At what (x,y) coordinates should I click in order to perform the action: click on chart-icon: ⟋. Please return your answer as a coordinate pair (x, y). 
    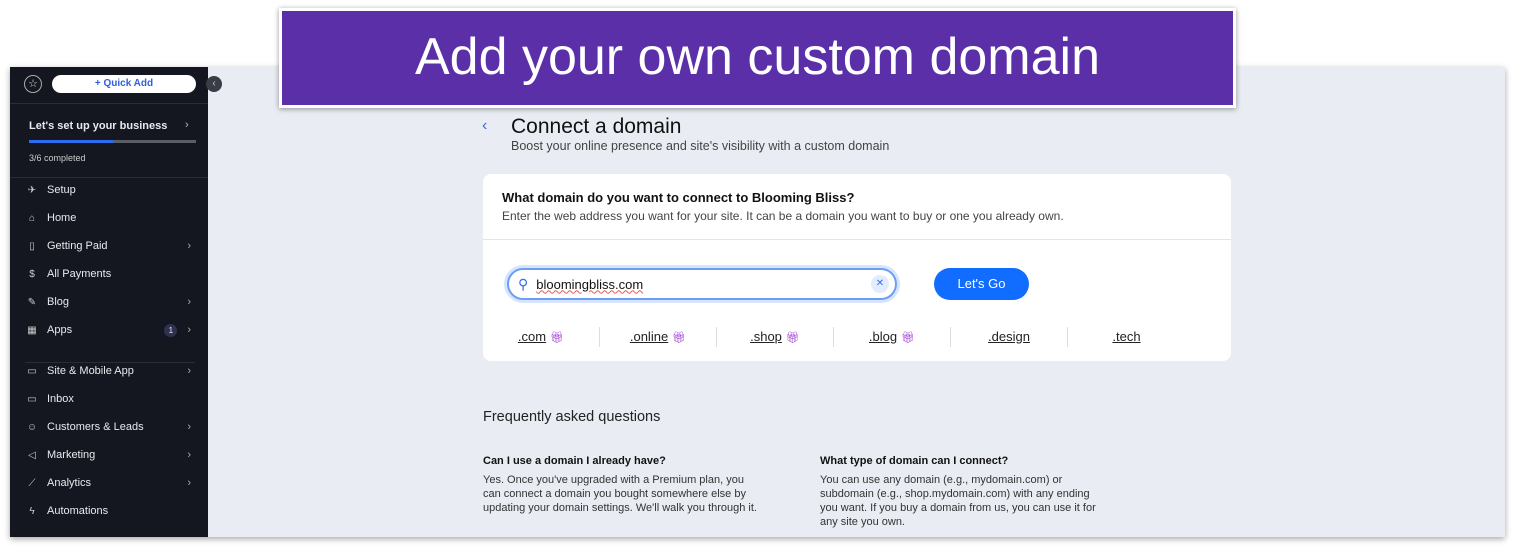
    Looking at the image, I should click on (32, 483).